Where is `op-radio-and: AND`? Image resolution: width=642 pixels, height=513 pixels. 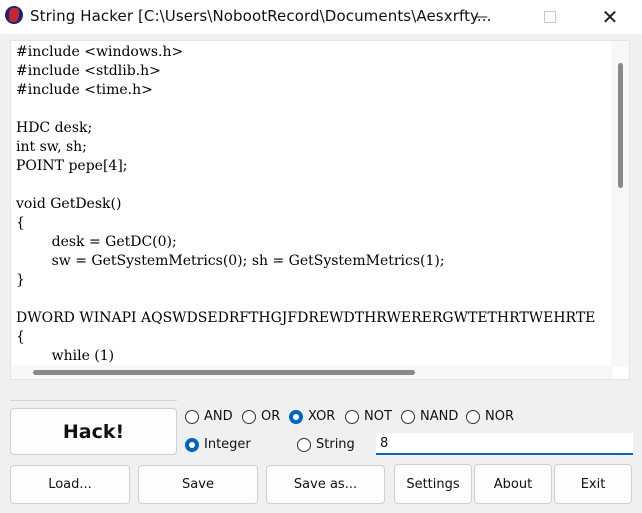 op-radio-and: AND is located at coordinates (209, 416).